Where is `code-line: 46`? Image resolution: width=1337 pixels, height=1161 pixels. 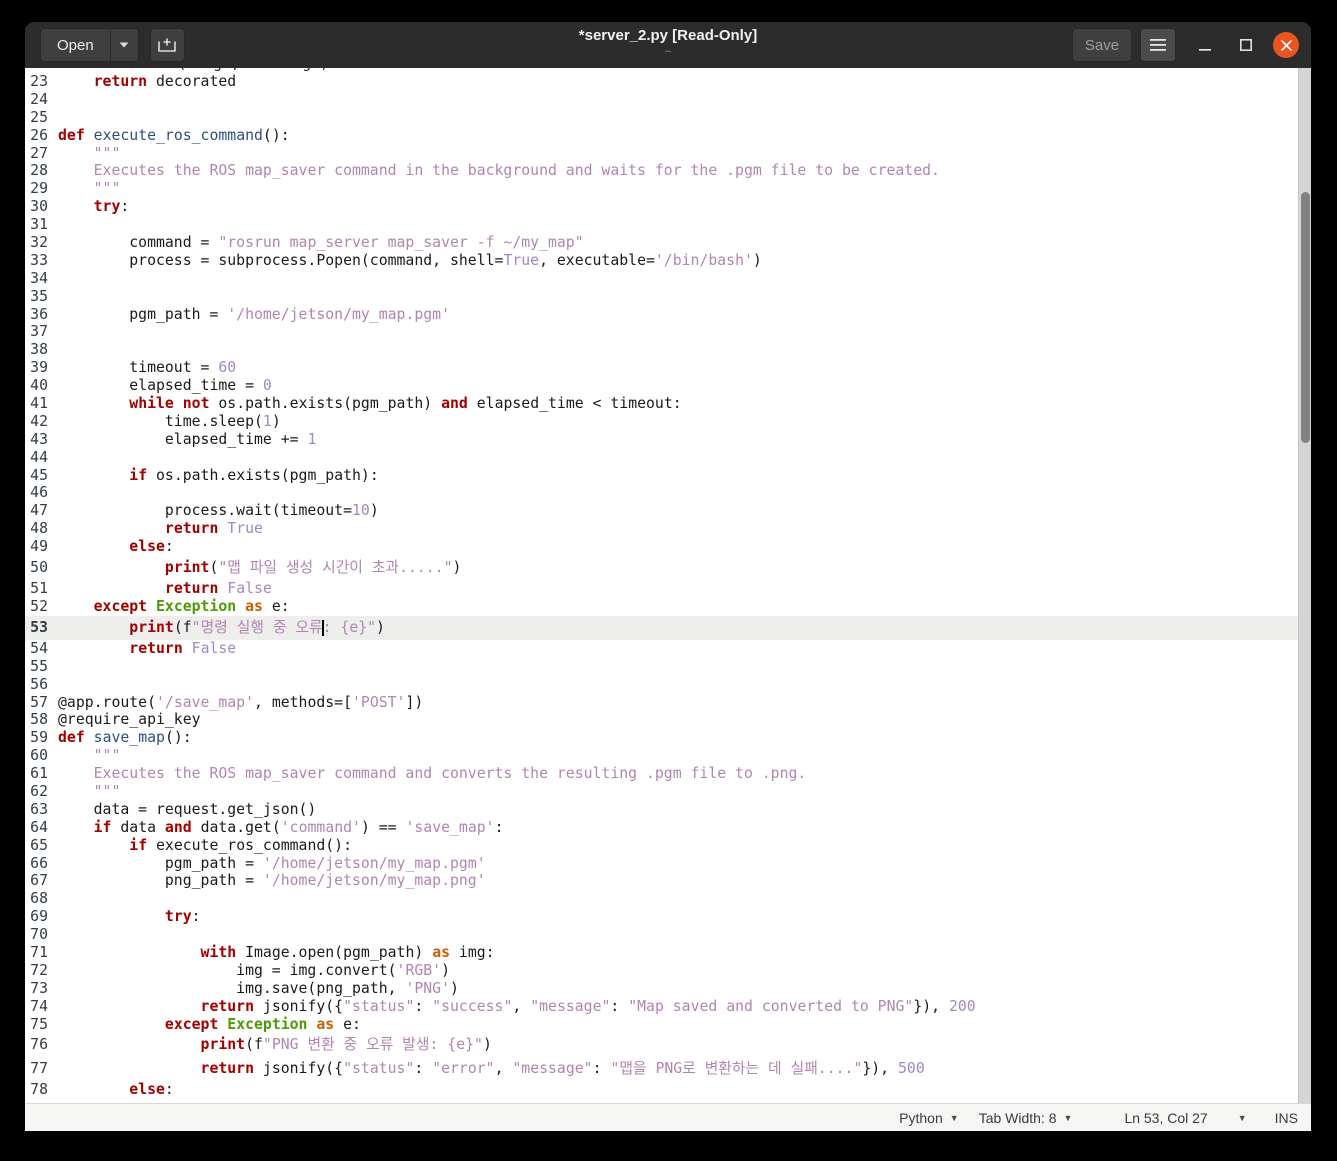
code-line: 46 is located at coordinates (668, 493).